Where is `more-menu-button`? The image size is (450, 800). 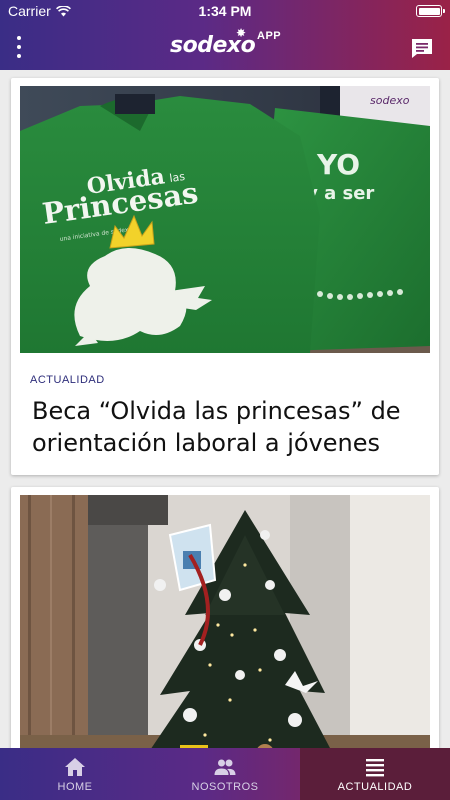 more-menu-button is located at coordinates (19, 47).